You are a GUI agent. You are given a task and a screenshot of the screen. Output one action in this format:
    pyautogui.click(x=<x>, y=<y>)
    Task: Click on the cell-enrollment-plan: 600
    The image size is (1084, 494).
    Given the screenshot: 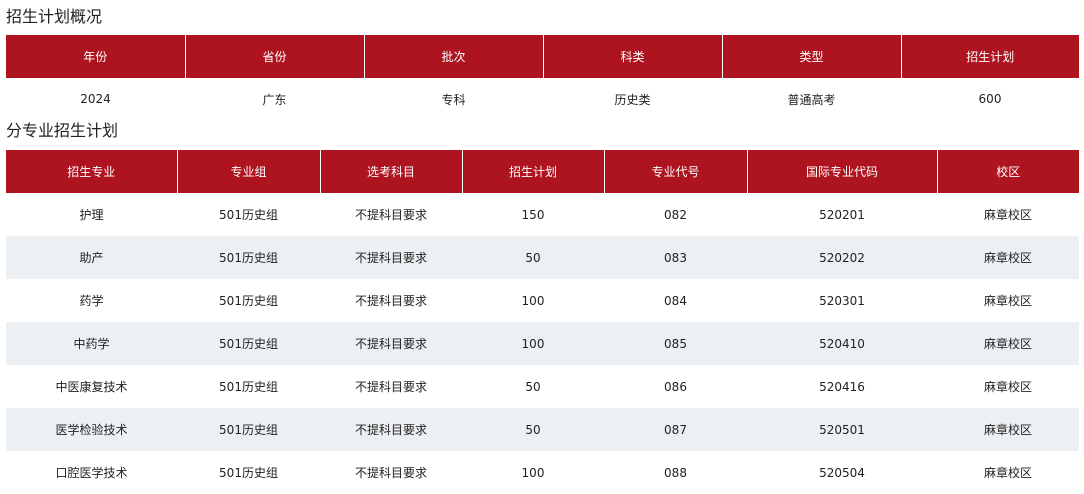 What is the action you would take?
    pyautogui.click(x=990, y=99)
    